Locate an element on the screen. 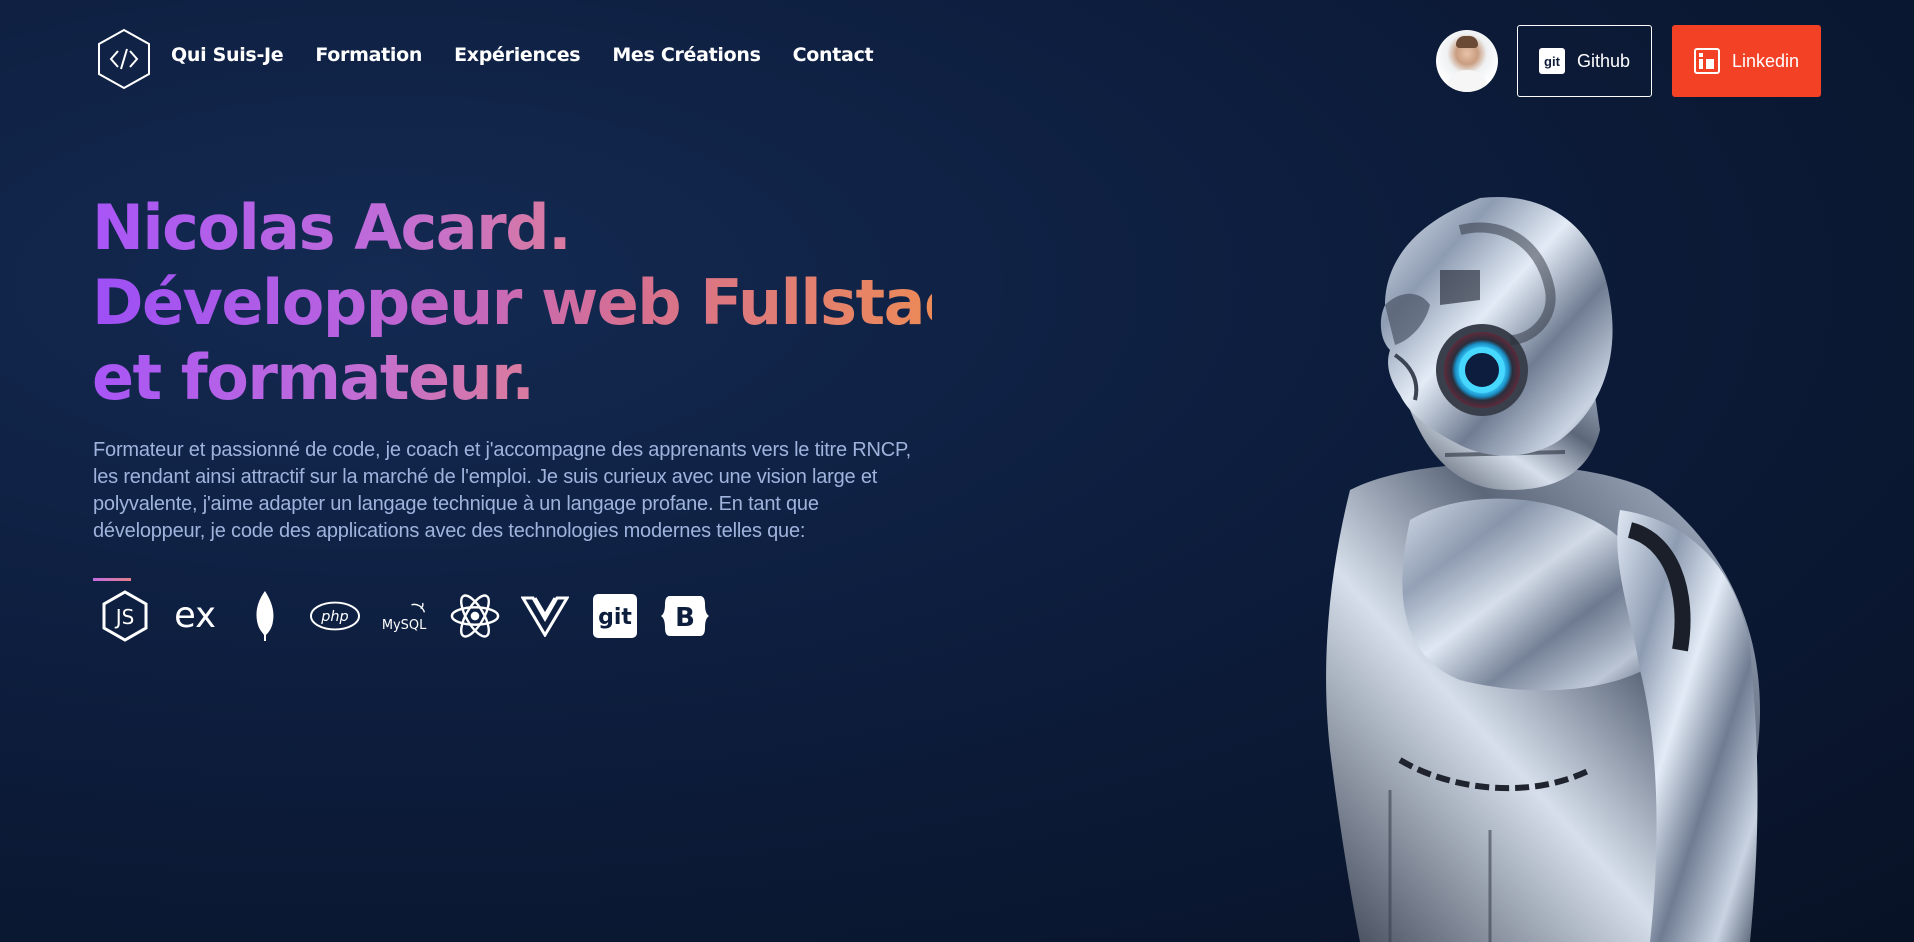  nav-qui-suis-je: Qui Suis-Je is located at coordinates (227, 55).